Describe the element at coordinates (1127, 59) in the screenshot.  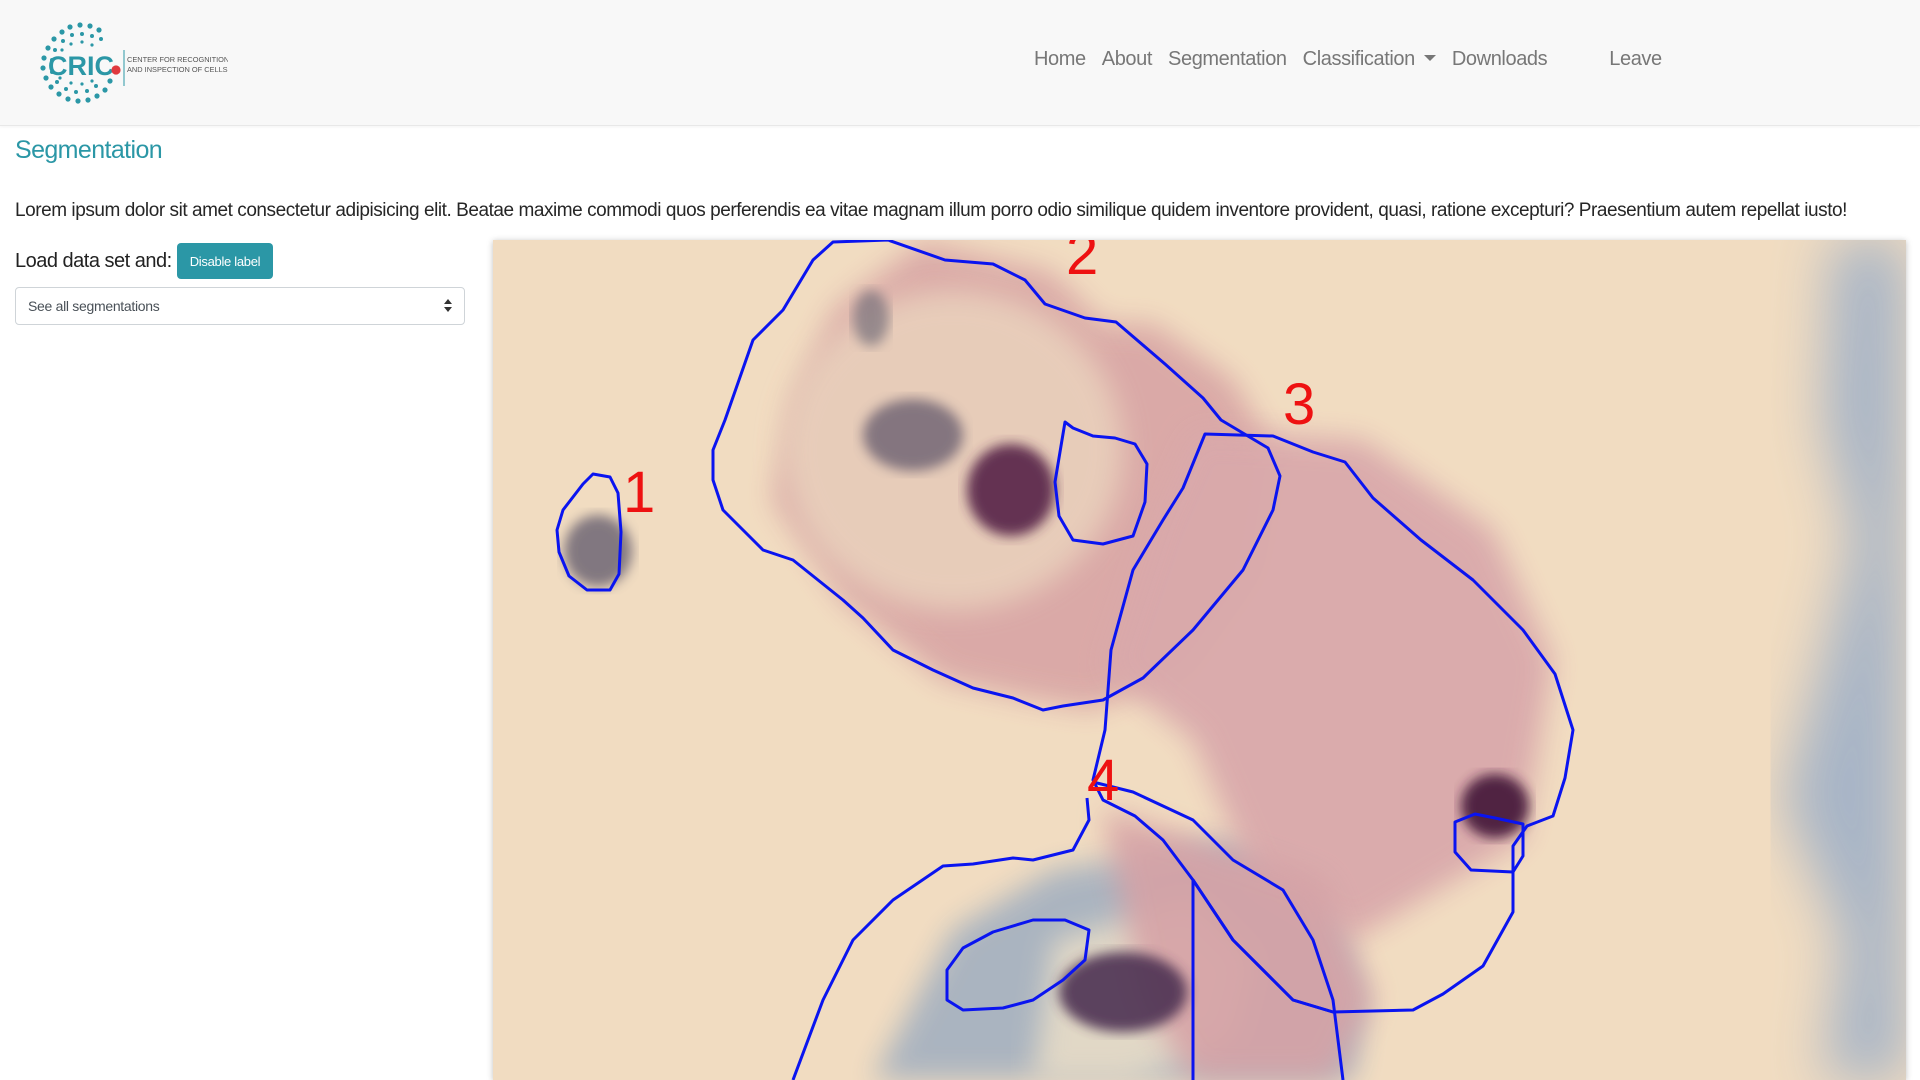
I see `nav-about: About` at that location.